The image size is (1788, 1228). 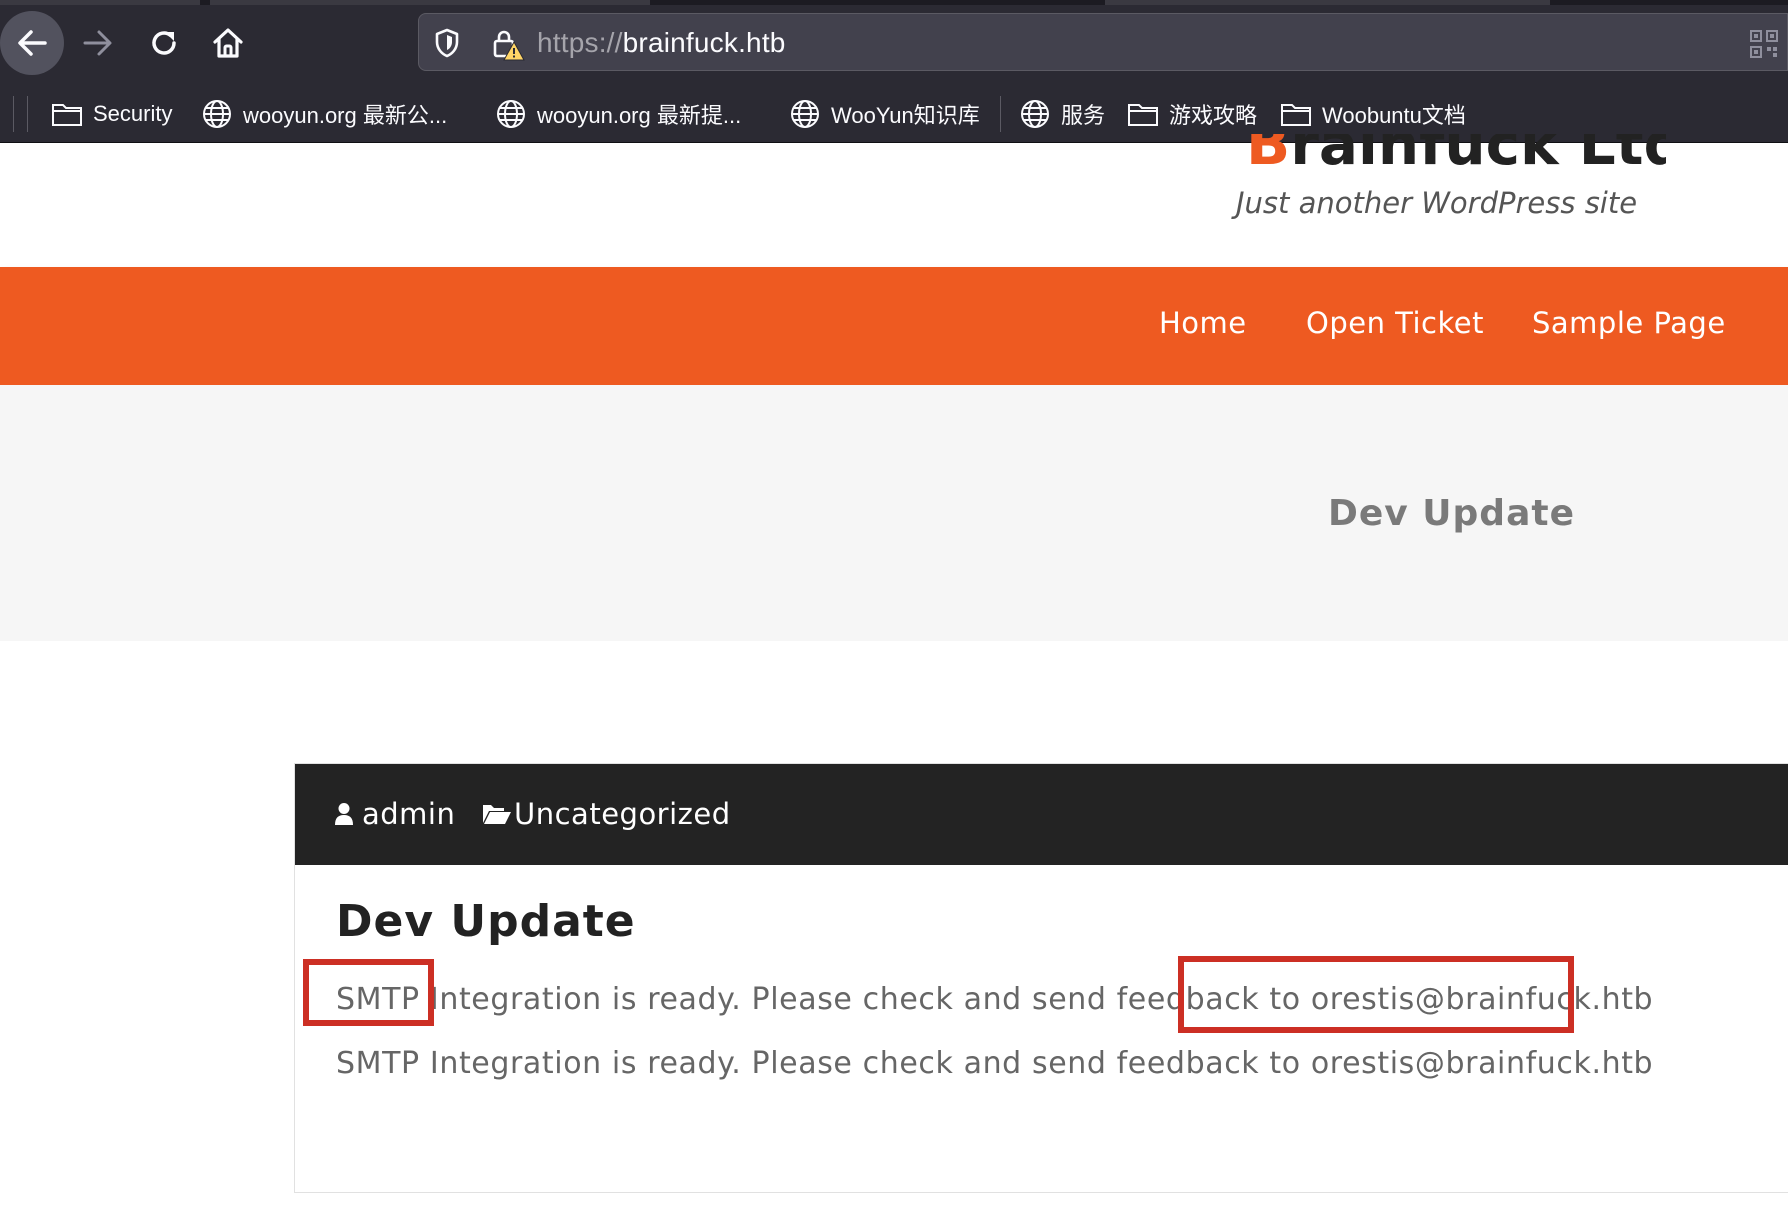 I want to click on arrow-left-icon, so click(x=32, y=43).